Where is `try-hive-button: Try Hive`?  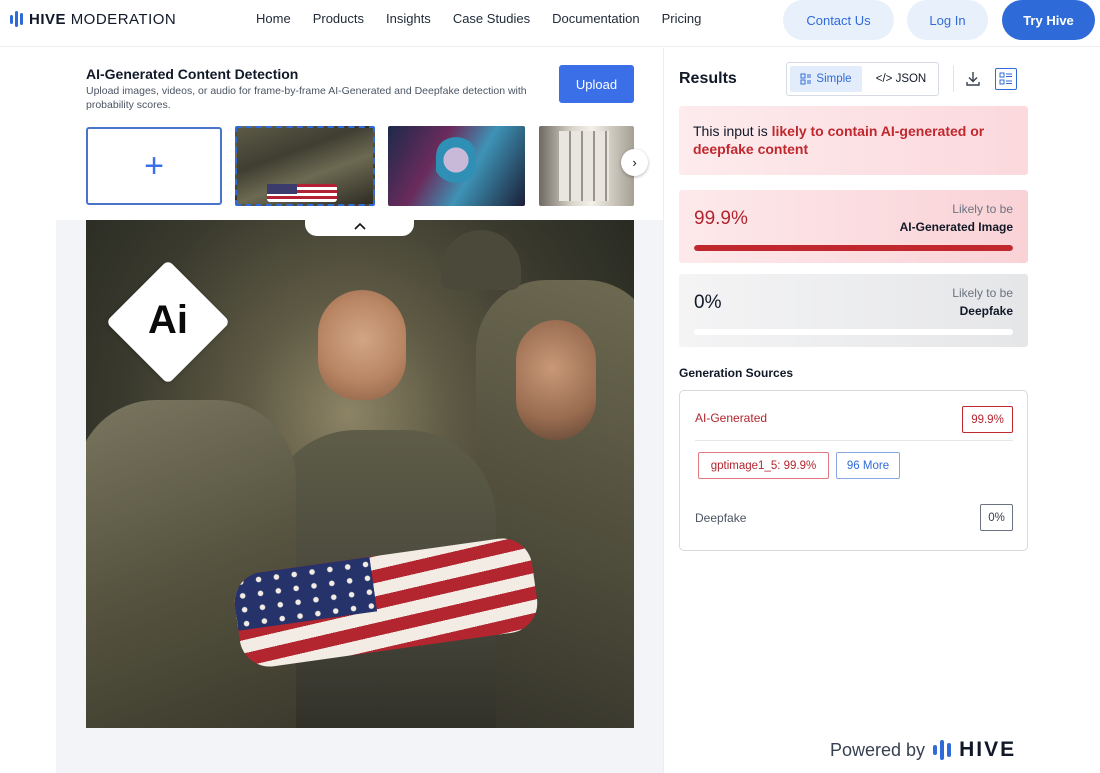 try-hive-button: Try Hive is located at coordinates (1048, 20).